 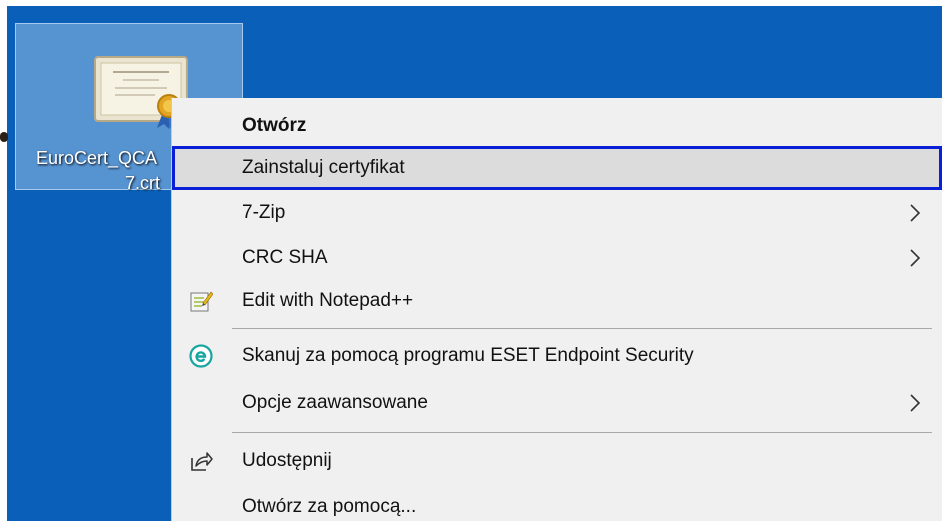 I want to click on menu-item-open: Otwórz, so click(x=557, y=126).